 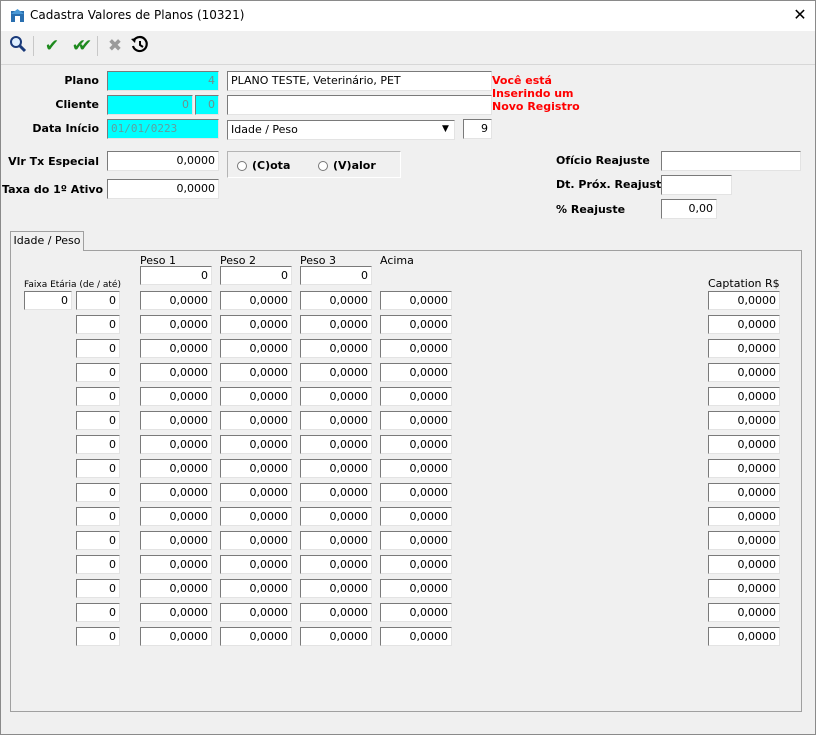 What do you see at coordinates (477, 129) in the screenshot?
I see `tabela-number-field: 9` at bounding box center [477, 129].